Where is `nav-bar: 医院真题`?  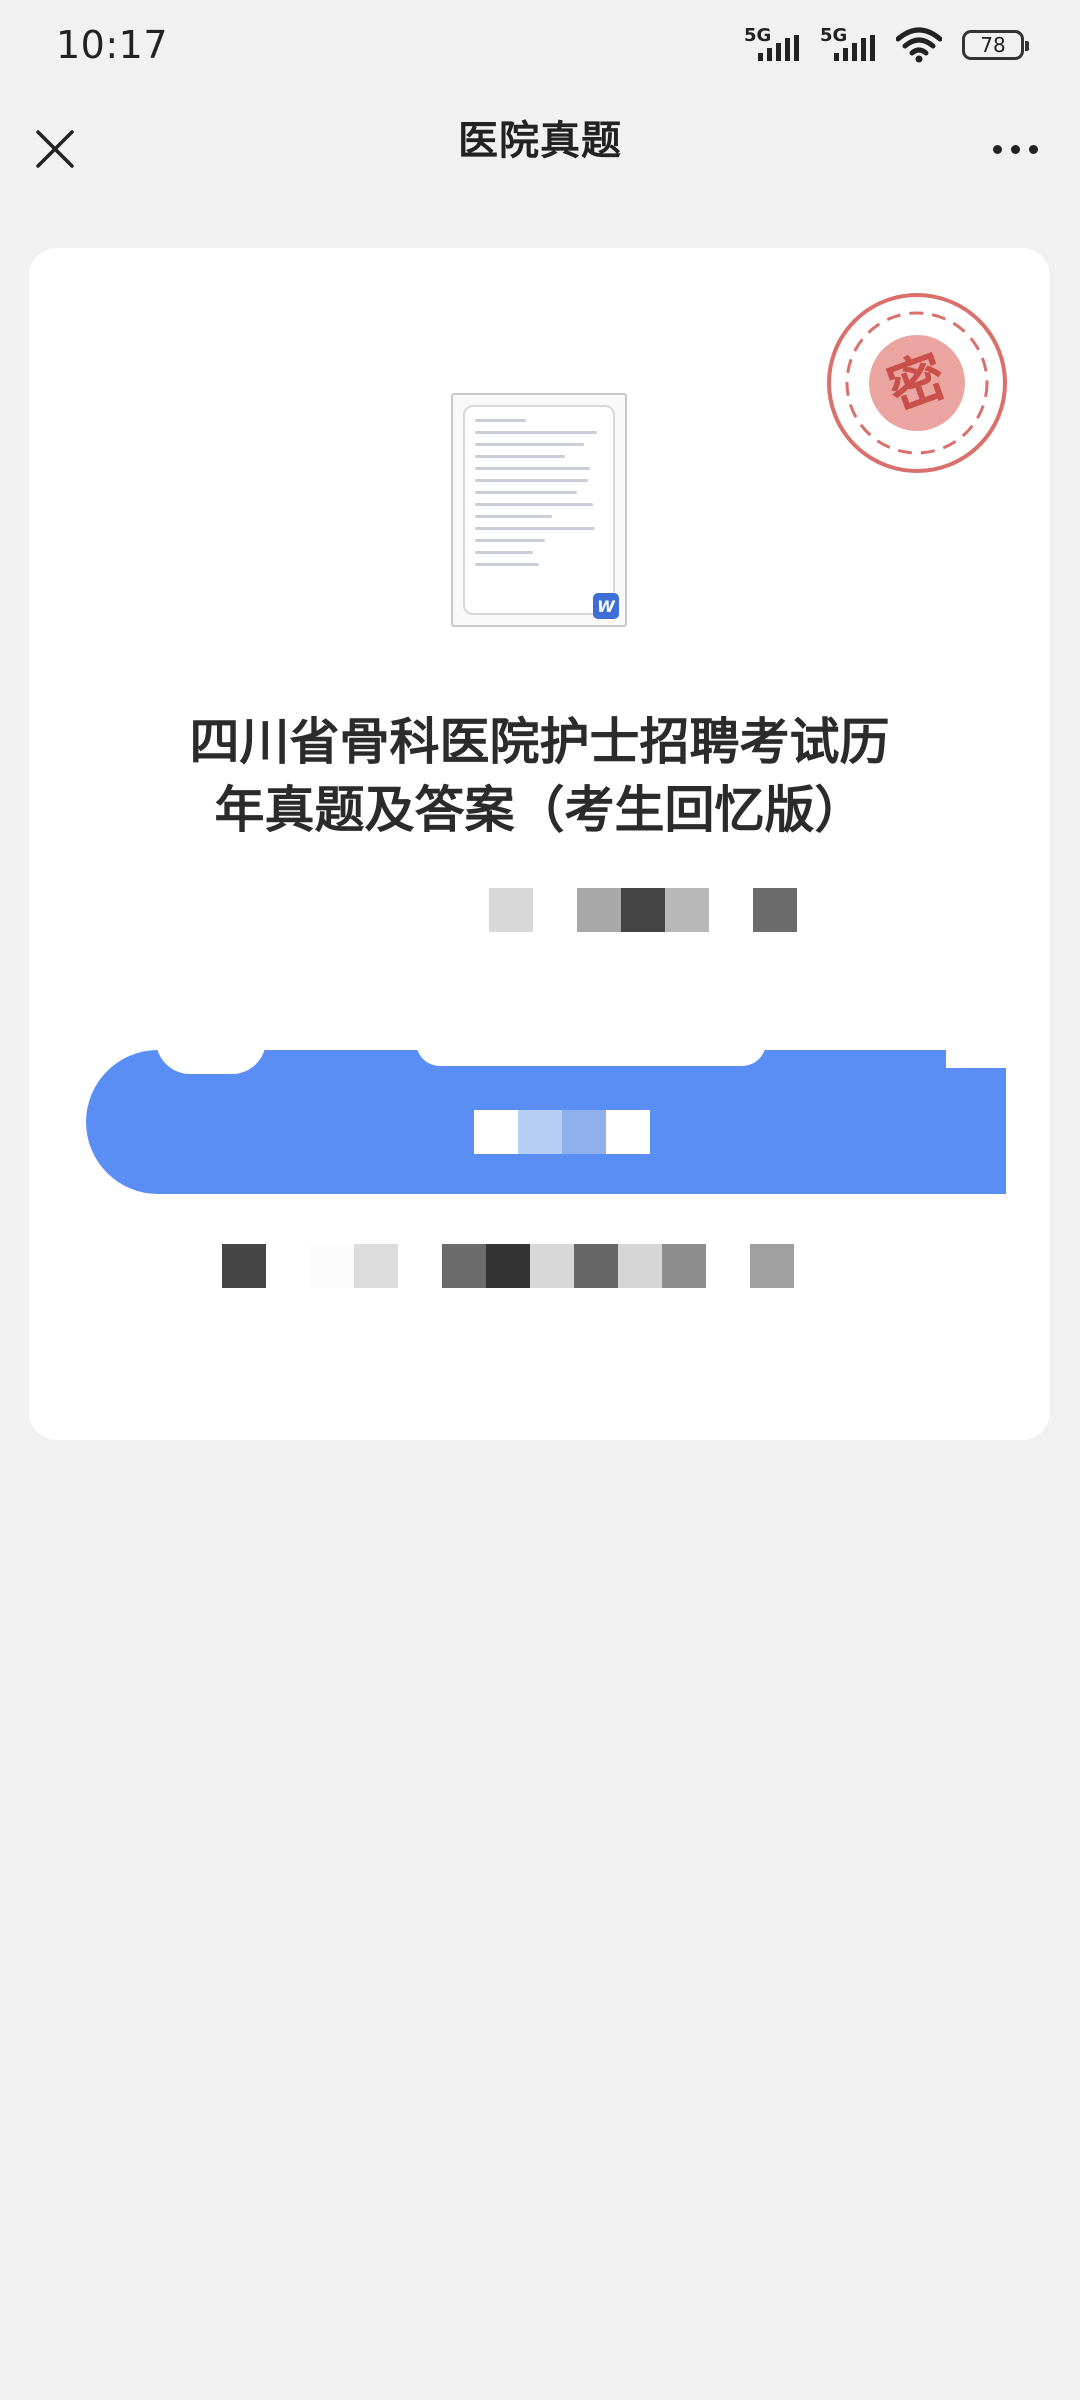 nav-bar: 医院真题 is located at coordinates (540, 155).